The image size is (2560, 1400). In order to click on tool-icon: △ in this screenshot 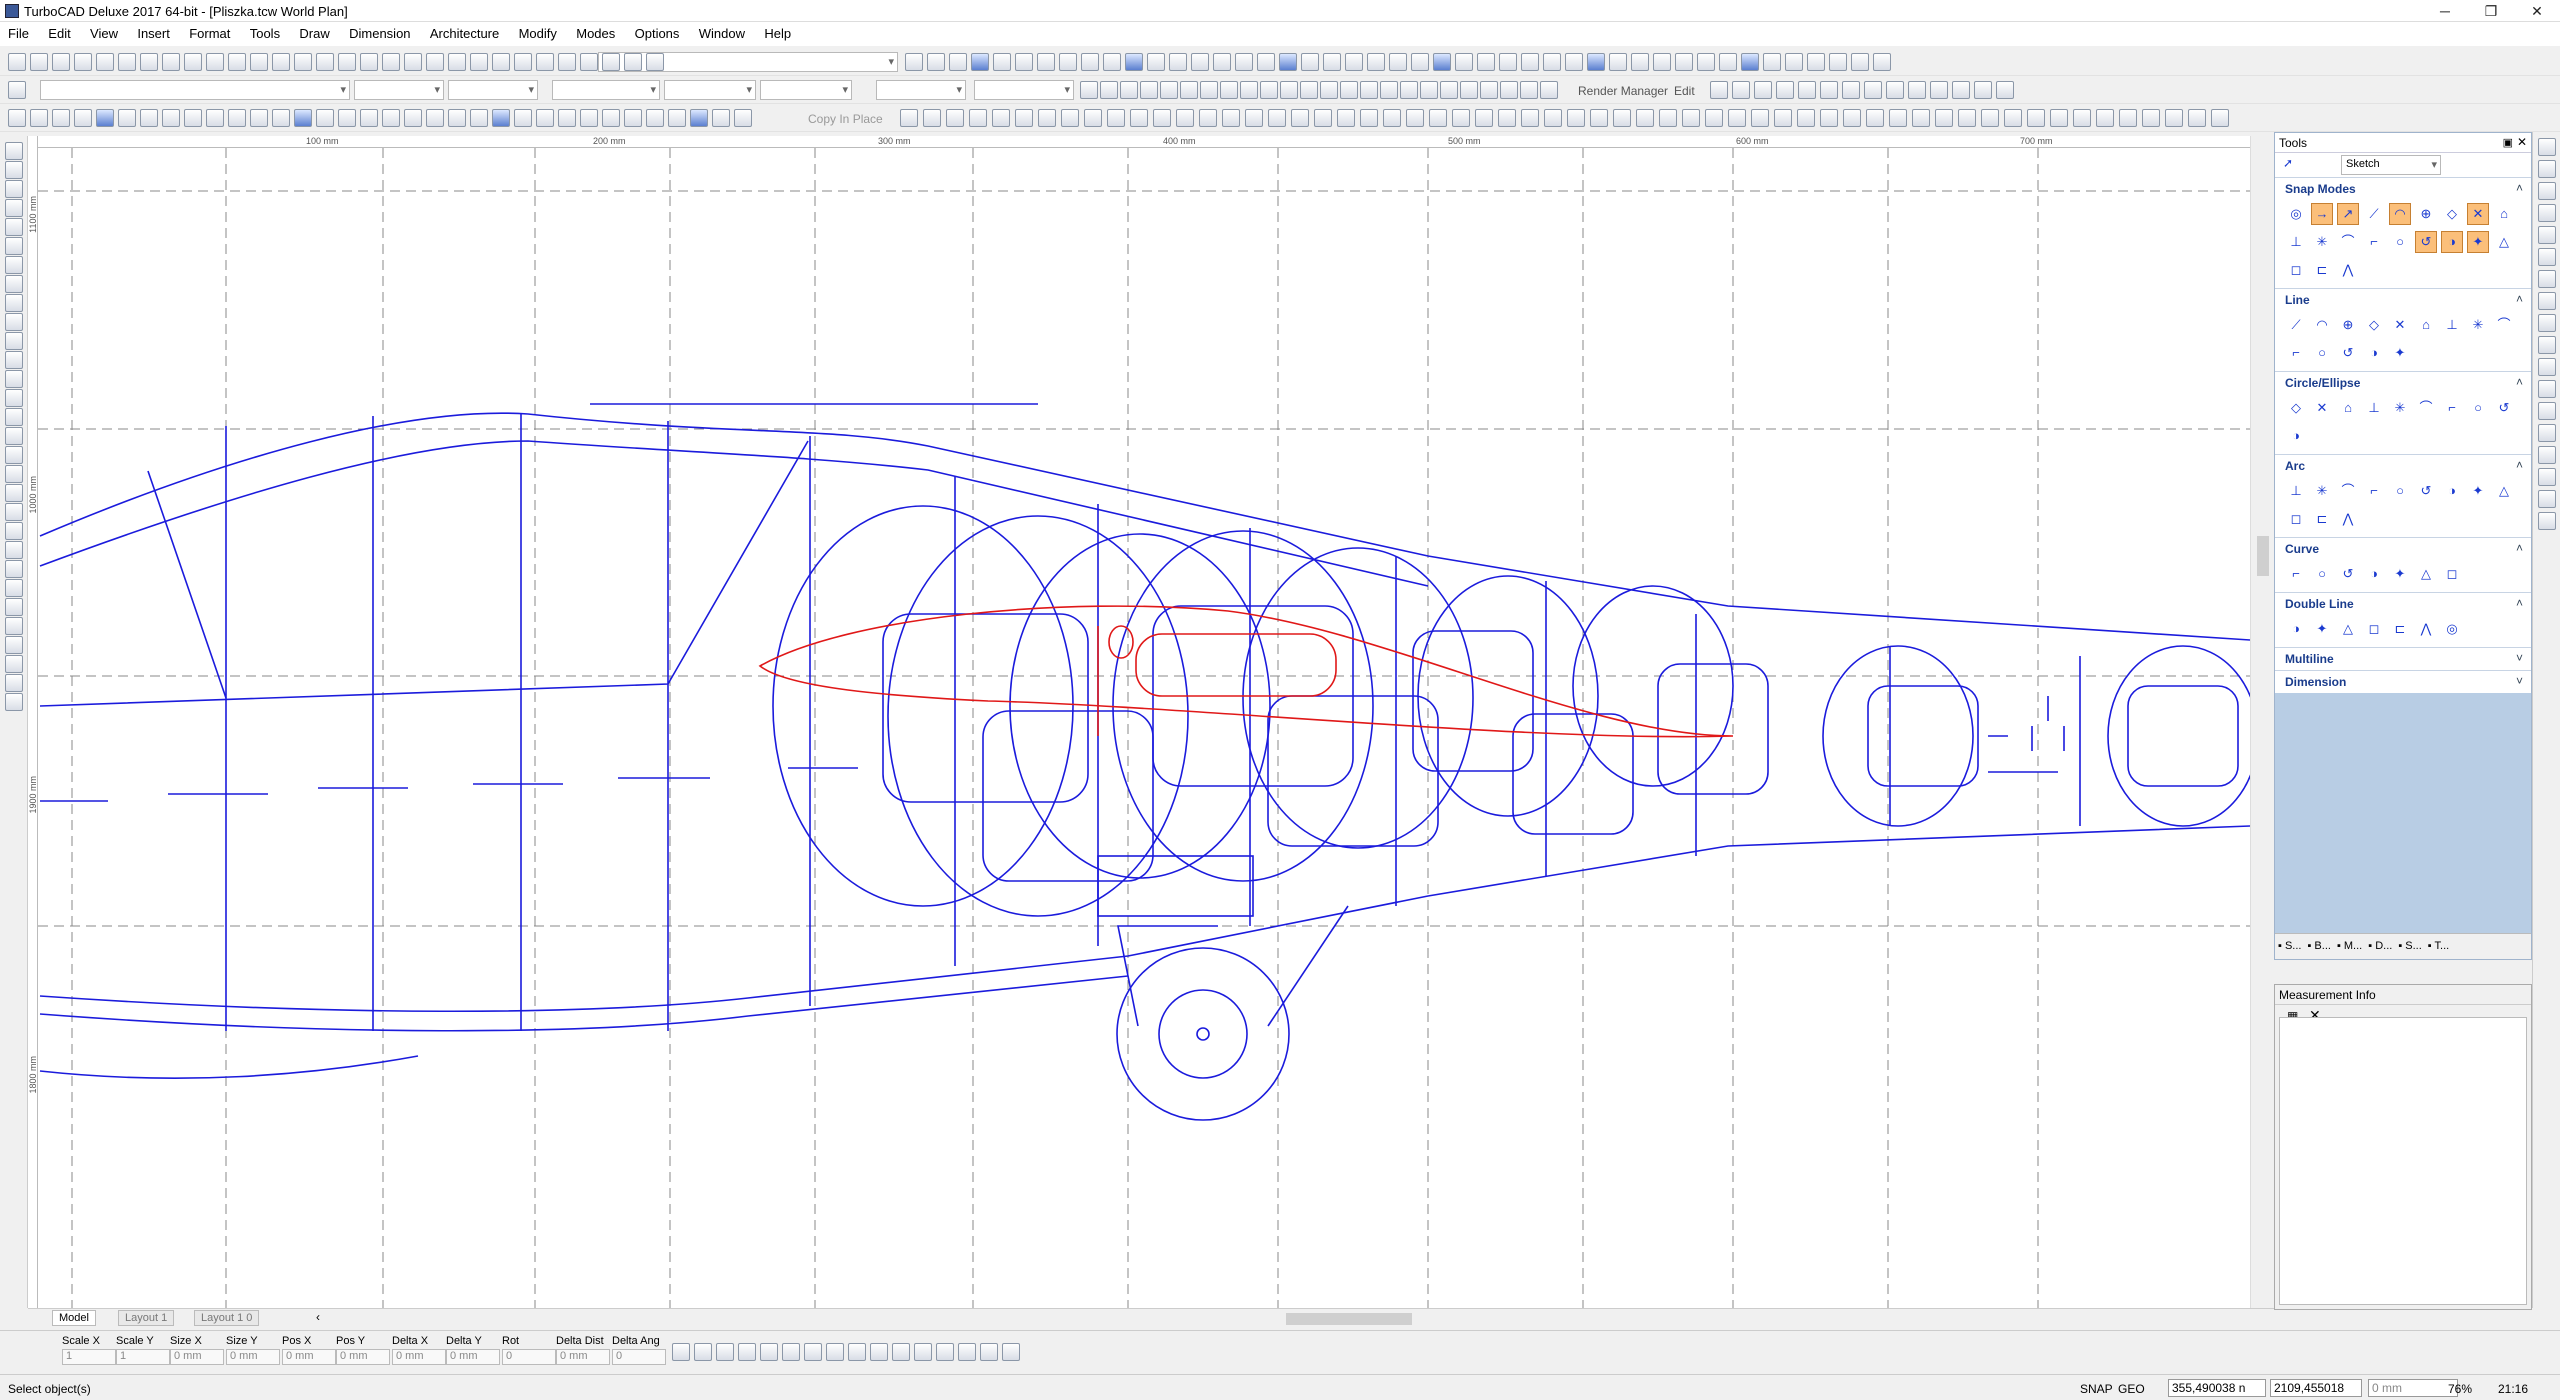, I will do `click(2426, 574)`.